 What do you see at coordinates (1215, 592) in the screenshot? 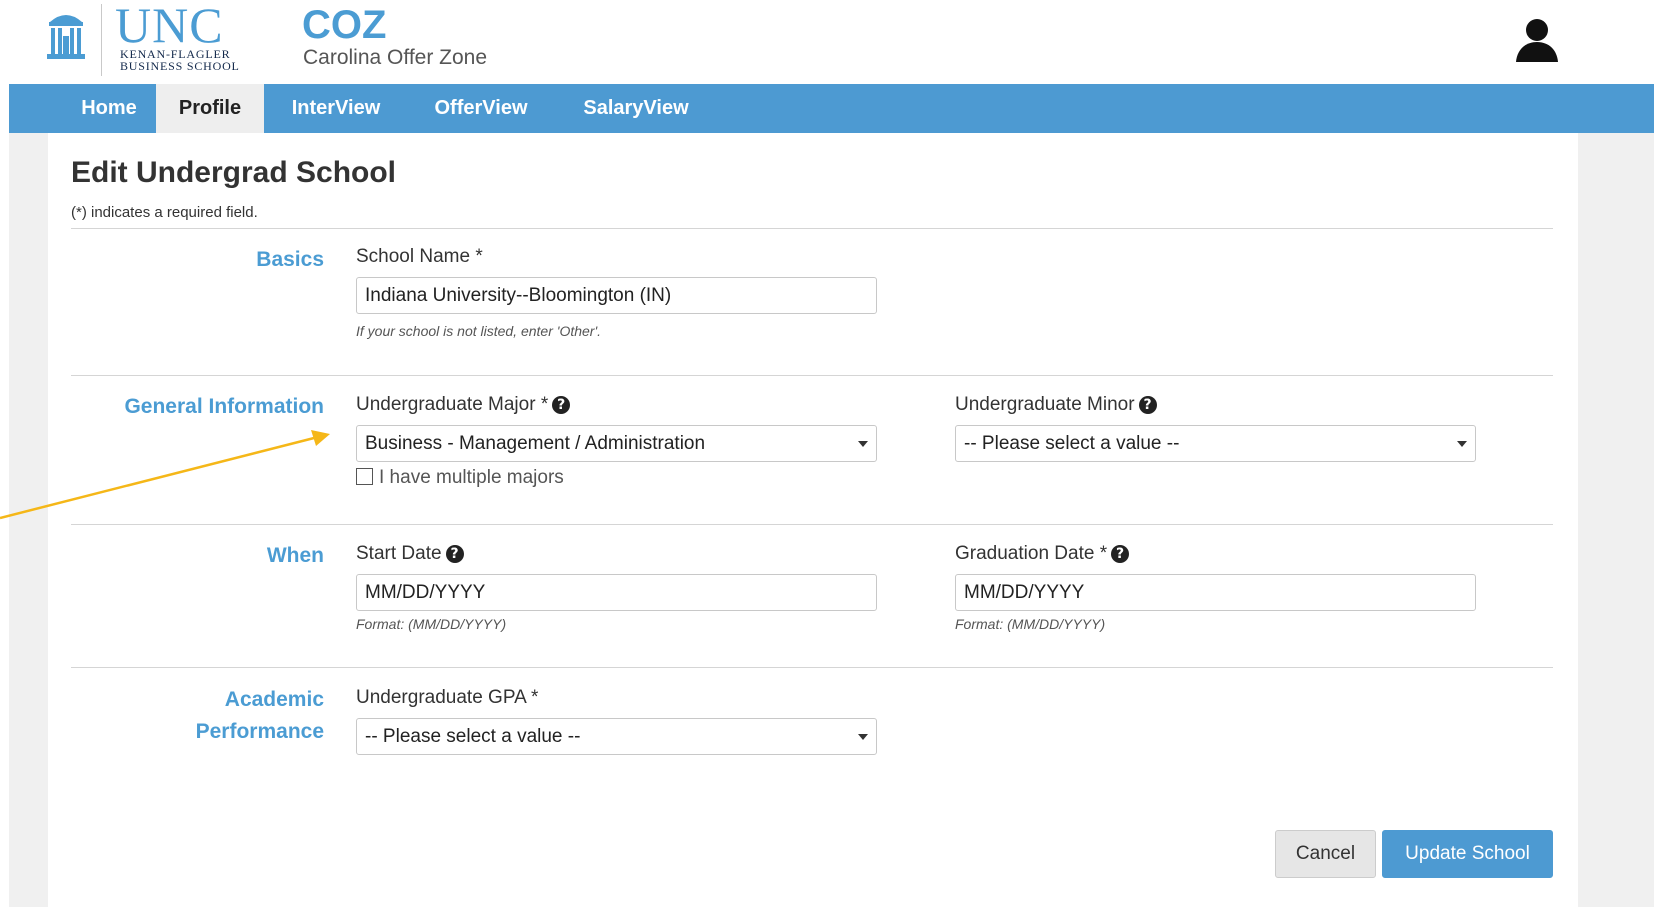
I see `graduation-date-input` at bounding box center [1215, 592].